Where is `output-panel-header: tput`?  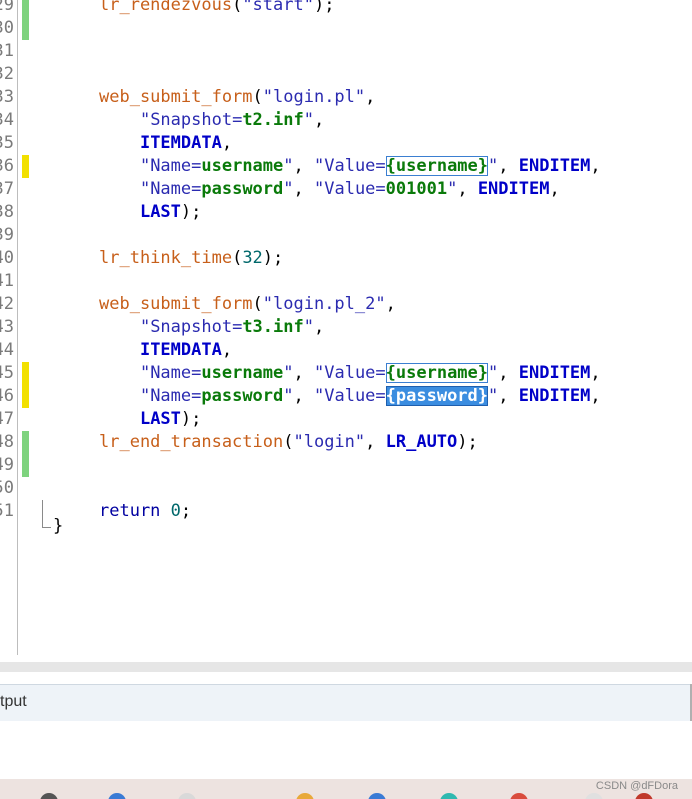
output-panel-header: tput is located at coordinates (346, 703).